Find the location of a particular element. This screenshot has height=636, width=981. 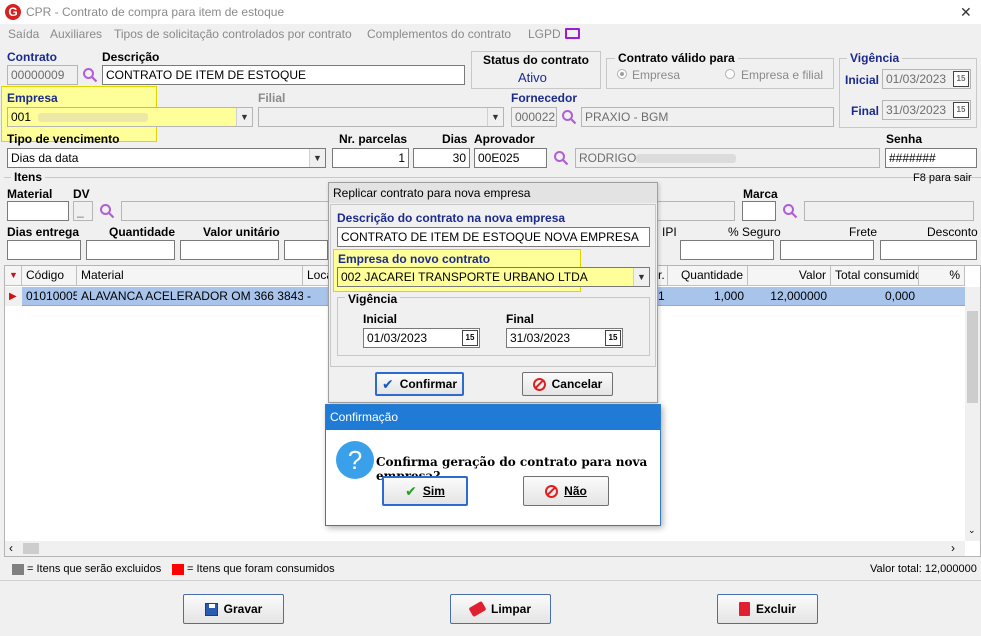

replicar-desc-label: Descrição do contrato na nova empresa is located at coordinates (451, 218).